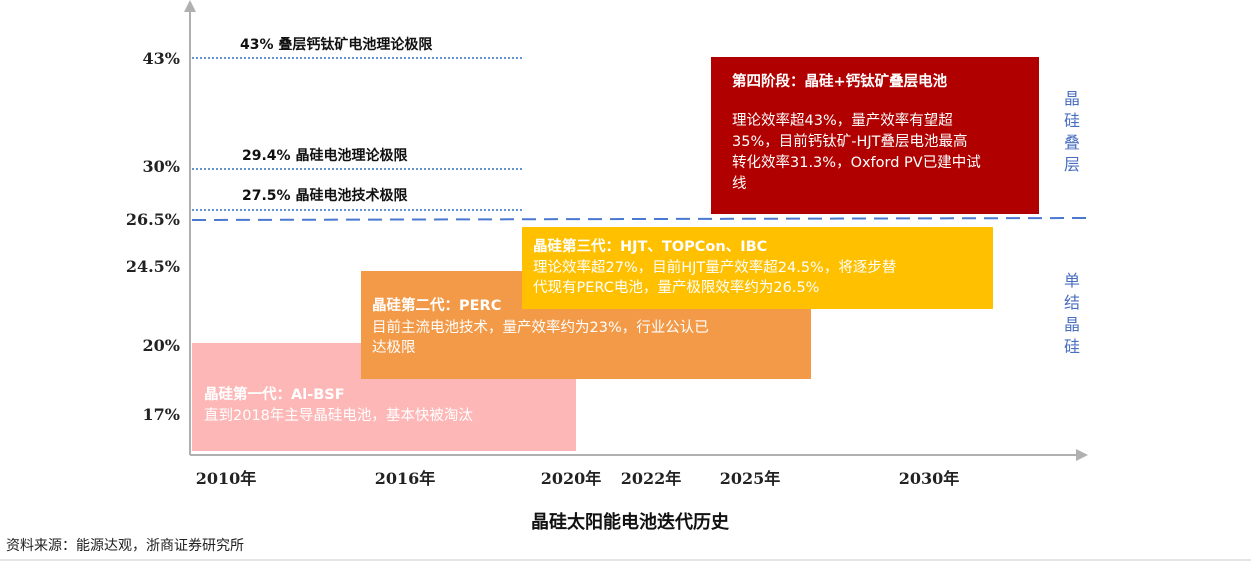 The image size is (1251, 562). What do you see at coordinates (161, 414) in the screenshot?
I see `y-tick-label: 17%` at bounding box center [161, 414].